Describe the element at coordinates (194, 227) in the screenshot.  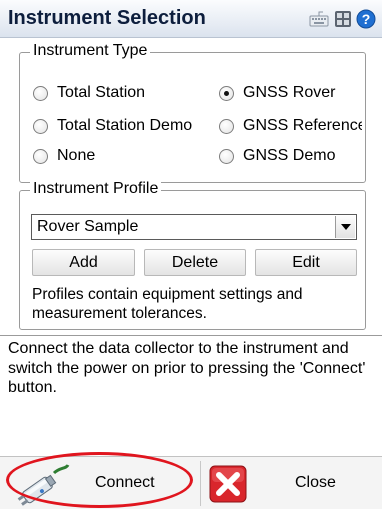
I see `profile-select: Rover Sample` at that location.